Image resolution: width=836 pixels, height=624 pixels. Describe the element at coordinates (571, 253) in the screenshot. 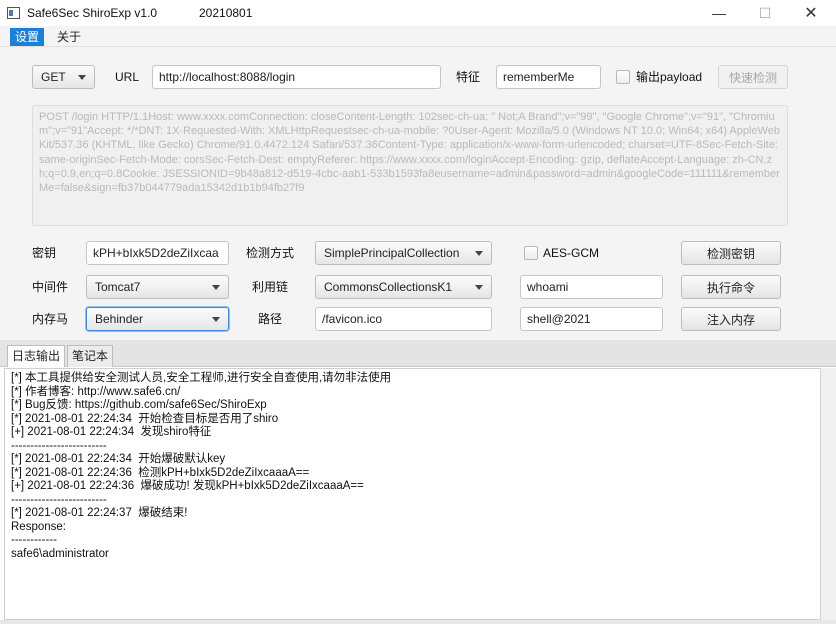

I see `aes-gcm-label: AES-GCM` at that location.